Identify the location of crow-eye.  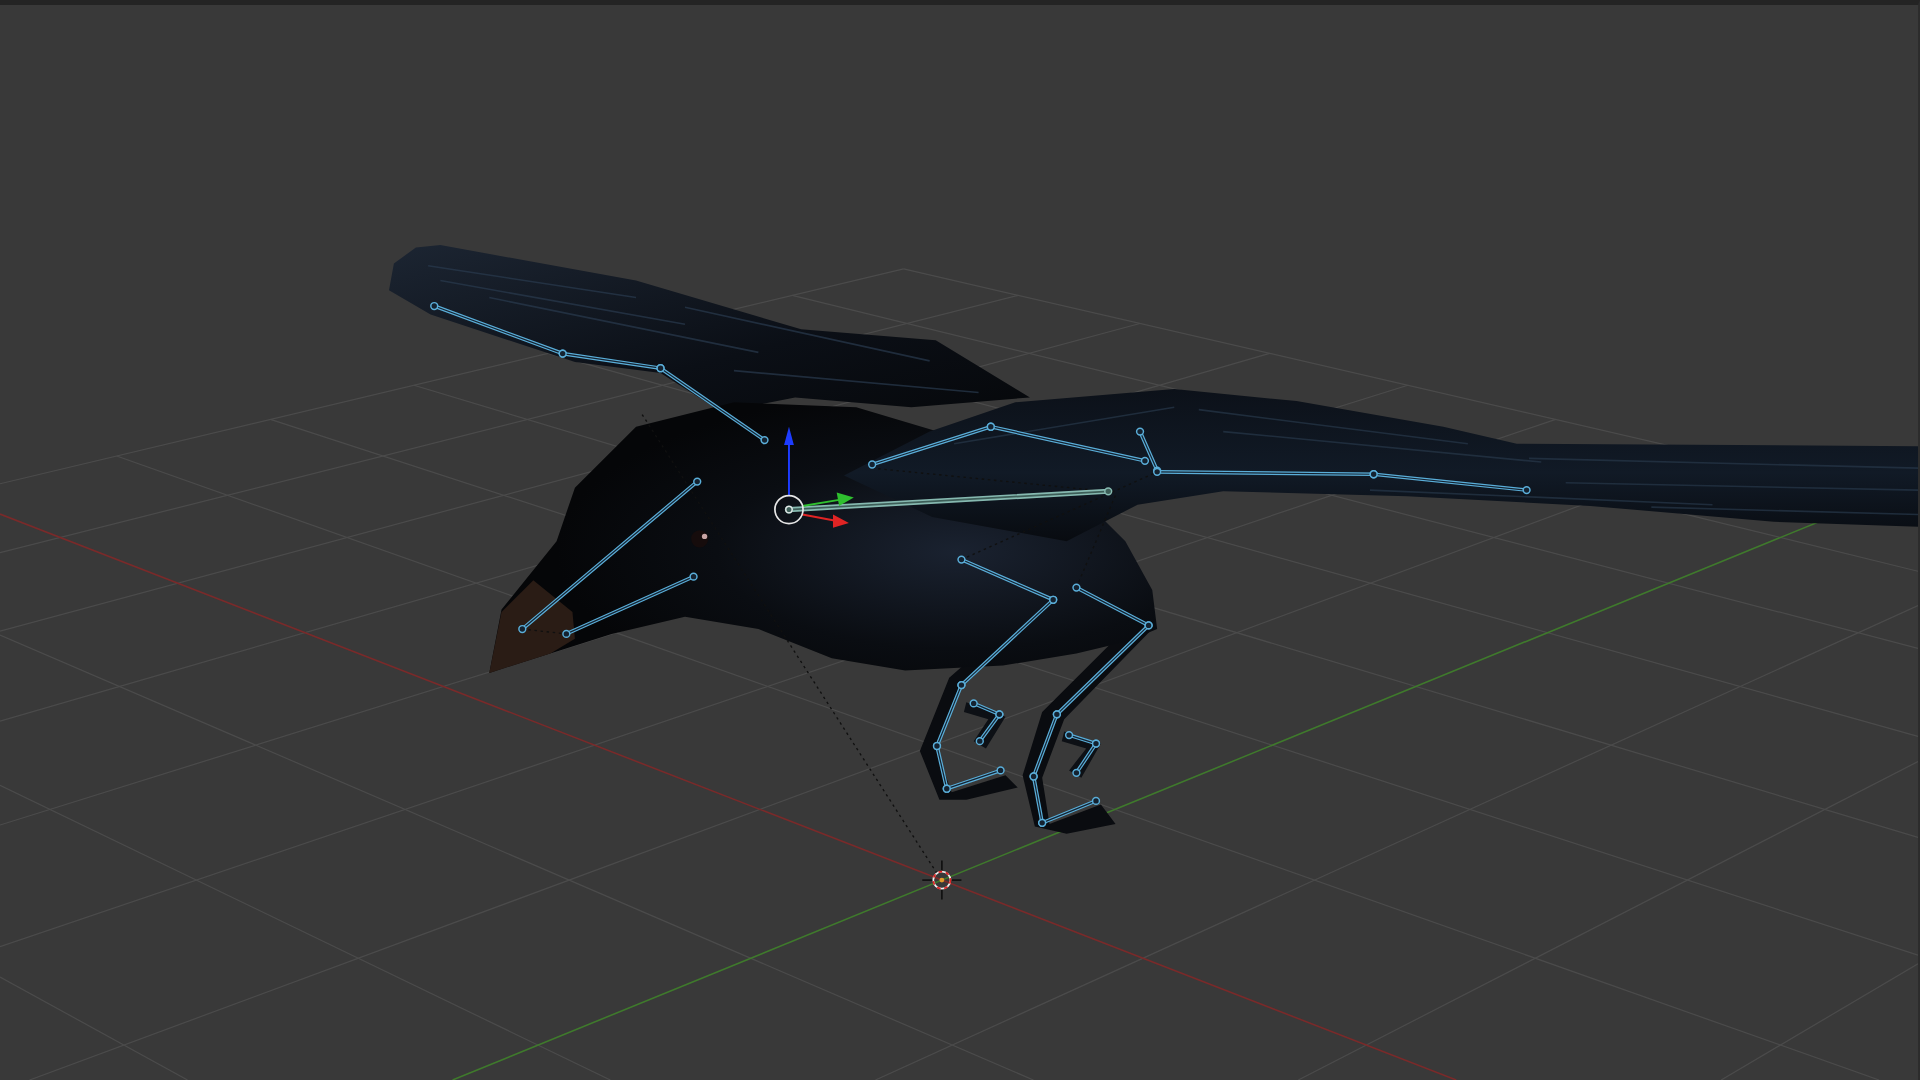
(700, 539).